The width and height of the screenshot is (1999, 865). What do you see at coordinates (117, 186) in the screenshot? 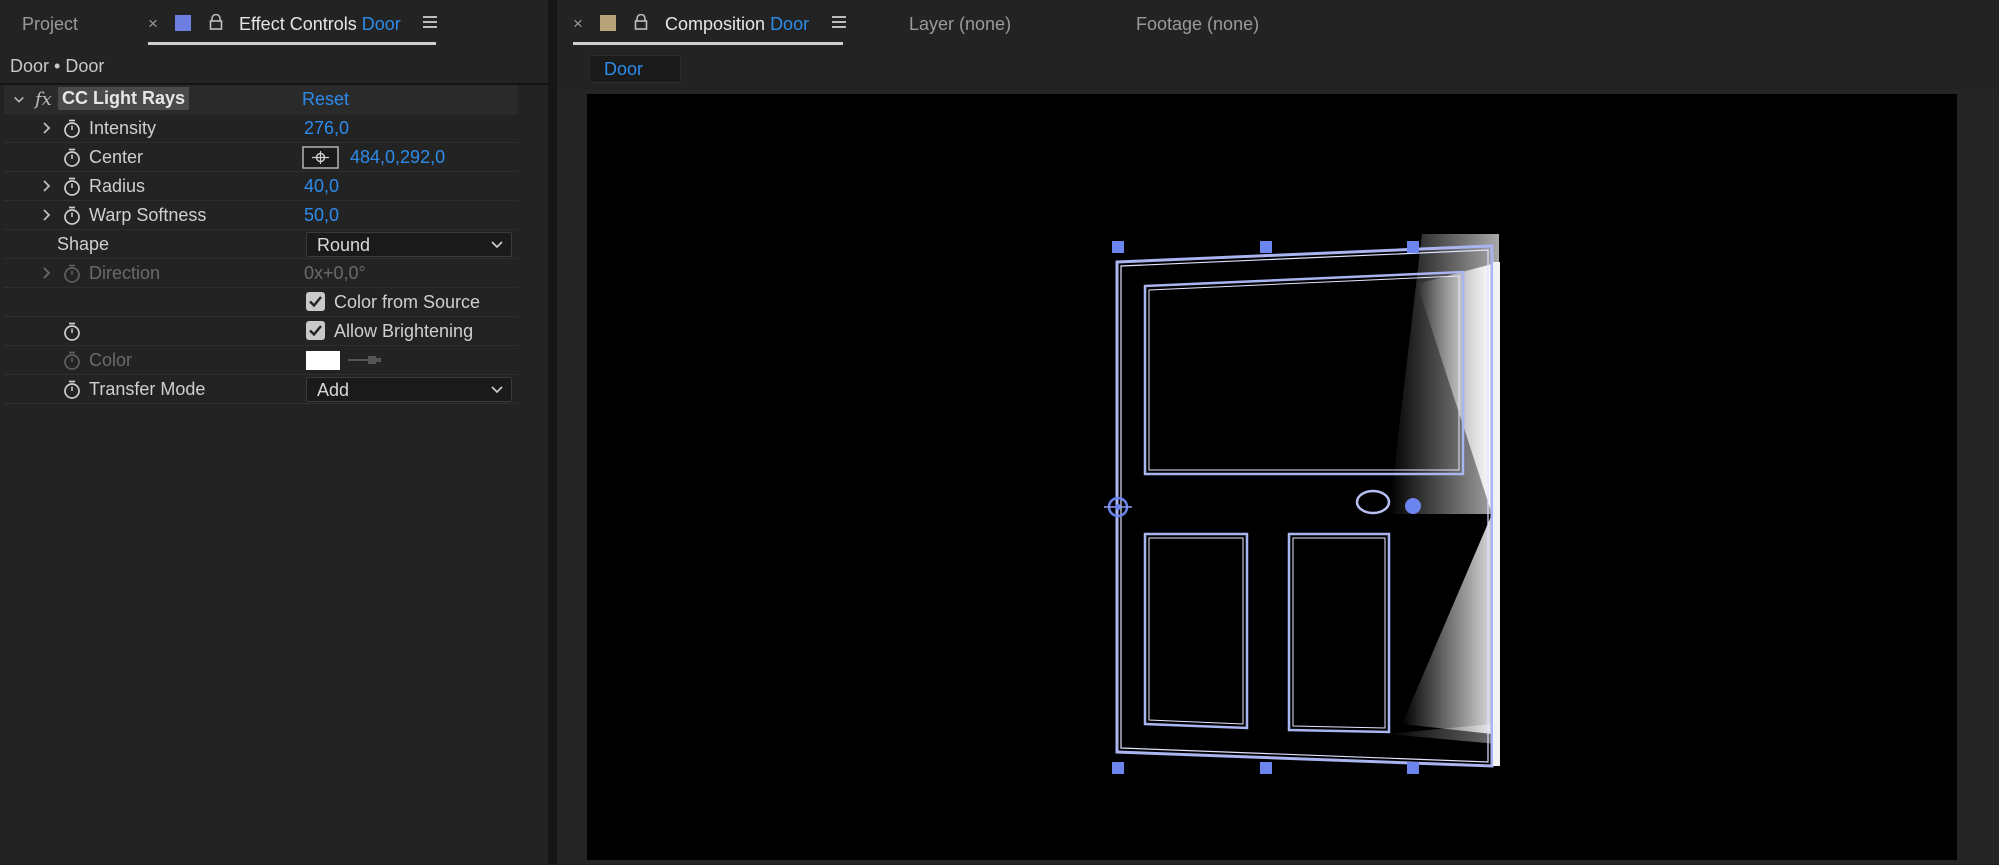
I see `property-label: Radius` at bounding box center [117, 186].